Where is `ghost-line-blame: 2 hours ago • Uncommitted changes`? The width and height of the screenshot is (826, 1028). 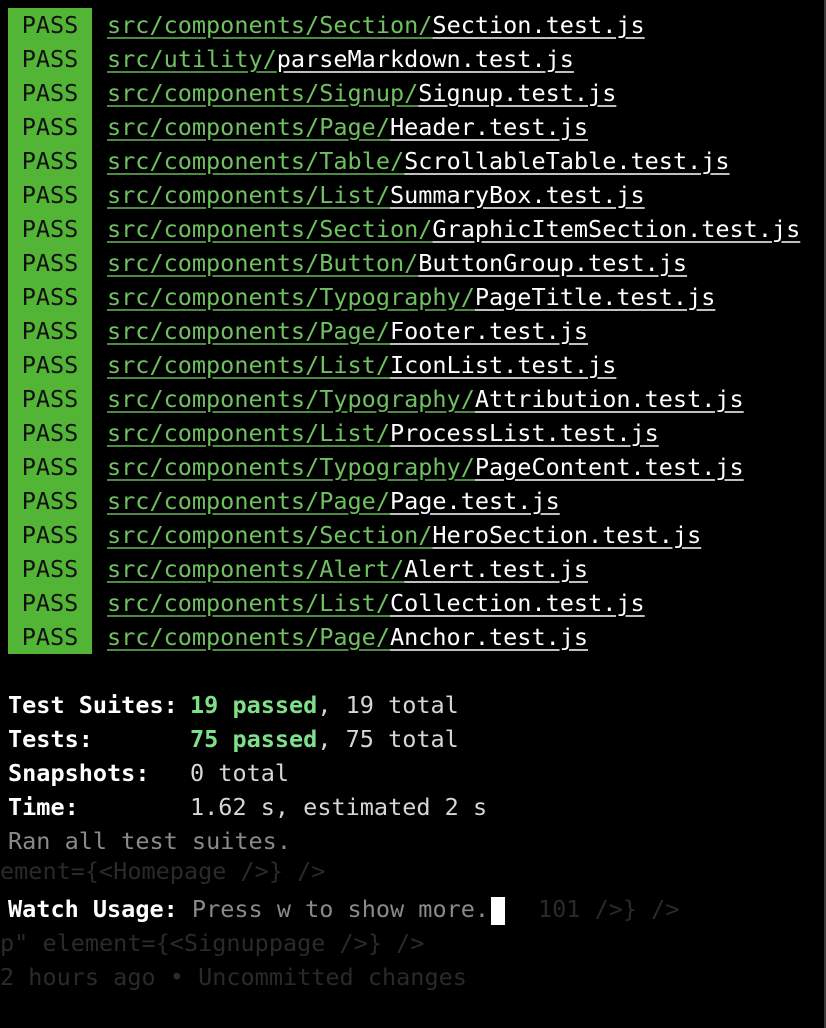 ghost-line-blame: 2 hours ago • Uncommitted changes is located at coordinates (233, 977).